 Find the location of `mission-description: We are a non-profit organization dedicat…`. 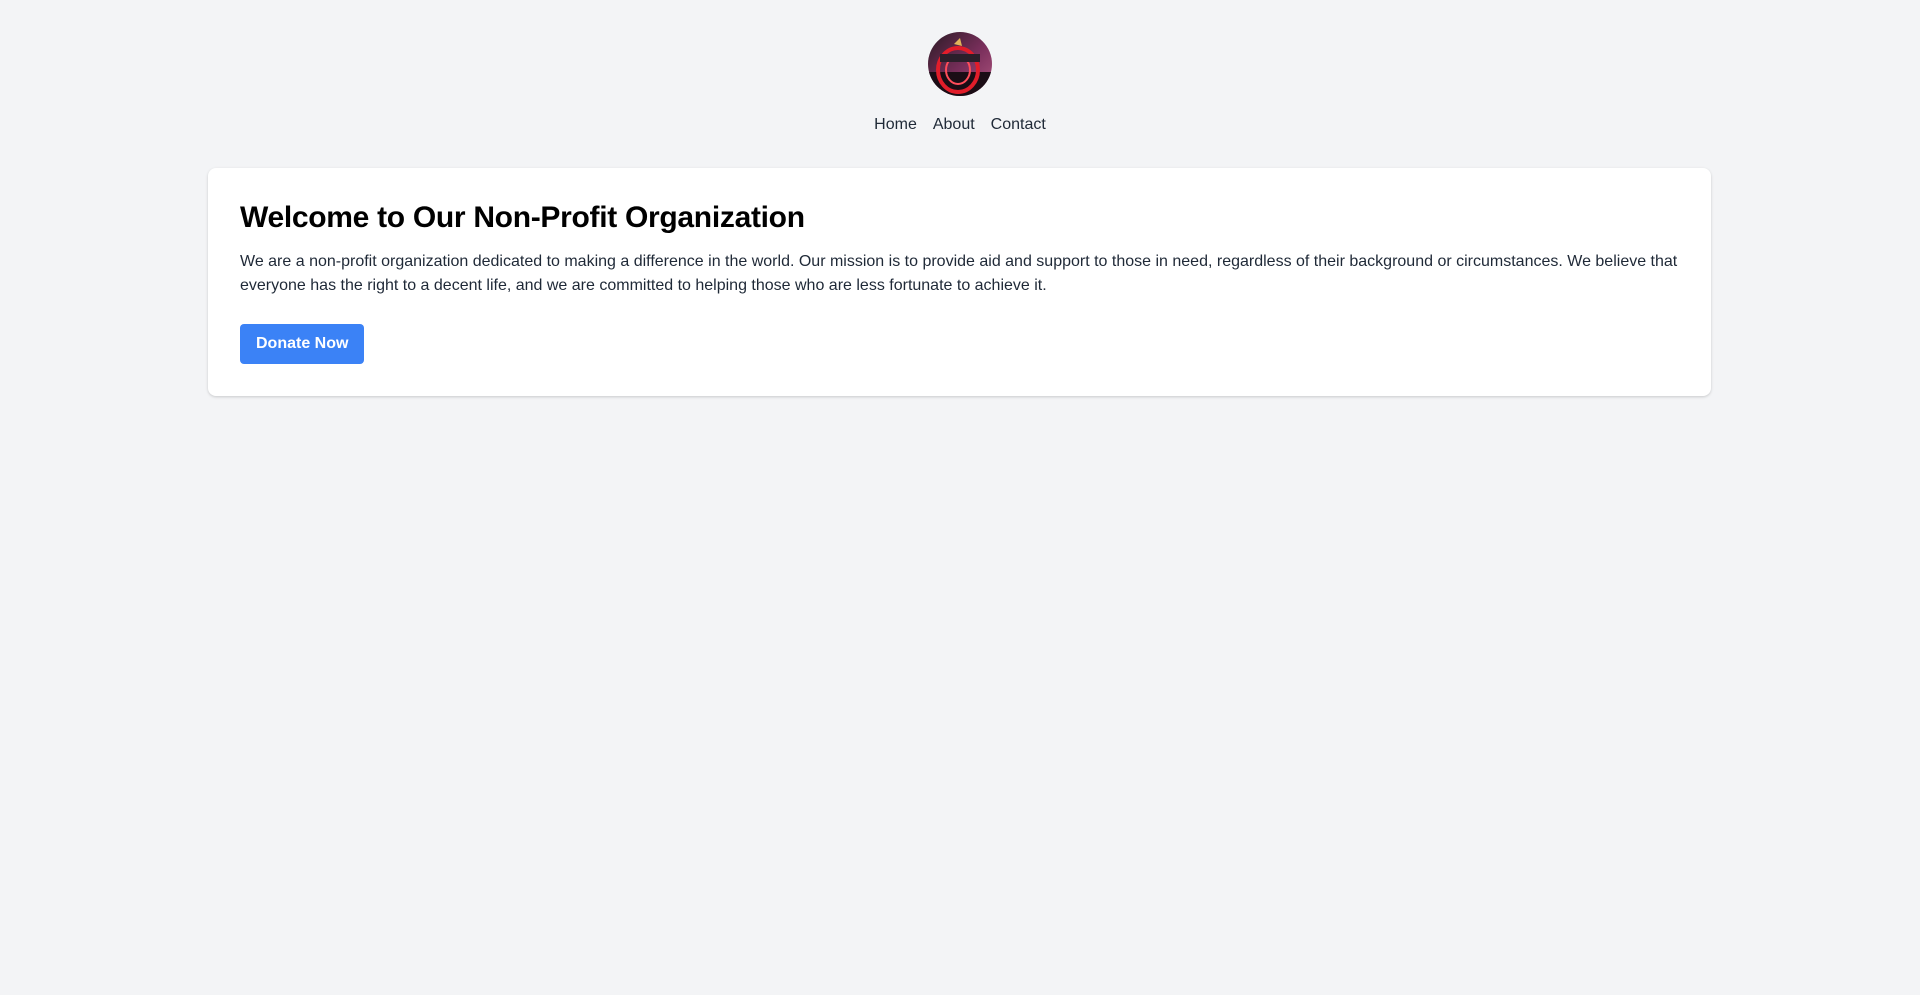

mission-description: We are a non-profit organization dedicat… is located at coordinates (959, 273).